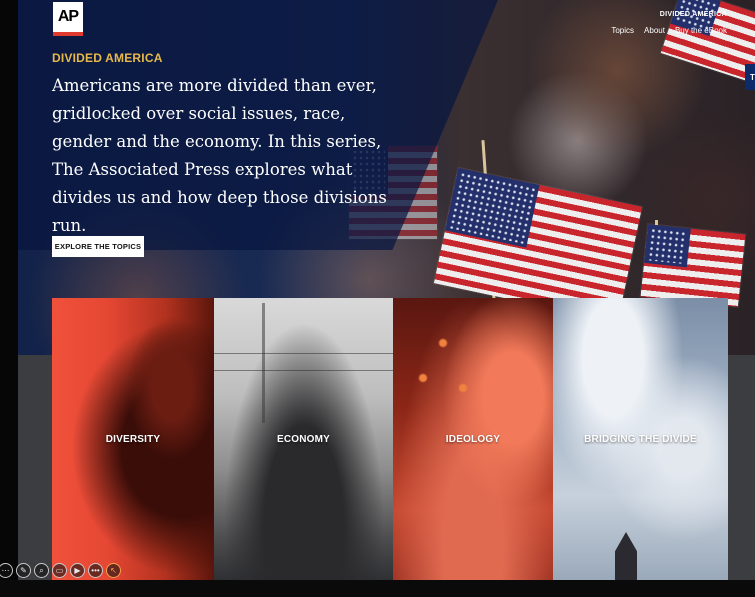 The image size is (755, 597). What do you see at coordinates (750, 77) in the screenshot?
I see `side-tab: T` at bounding box center [750, 77].